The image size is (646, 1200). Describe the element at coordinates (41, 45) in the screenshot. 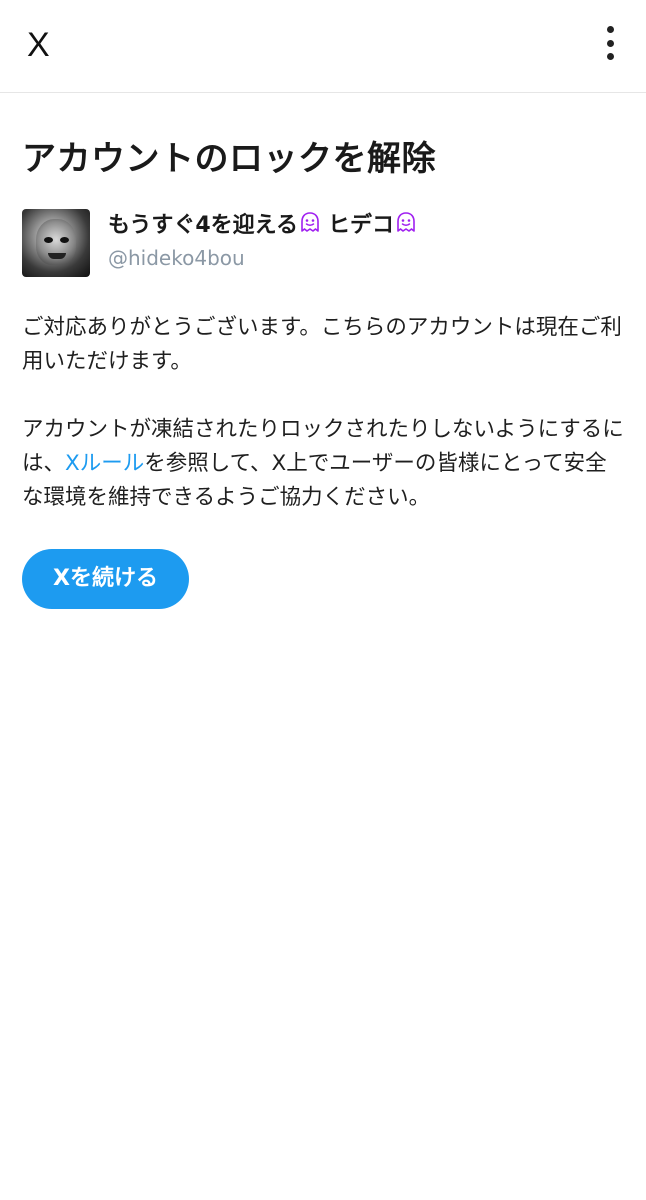

I see `close-button: X` at that location.